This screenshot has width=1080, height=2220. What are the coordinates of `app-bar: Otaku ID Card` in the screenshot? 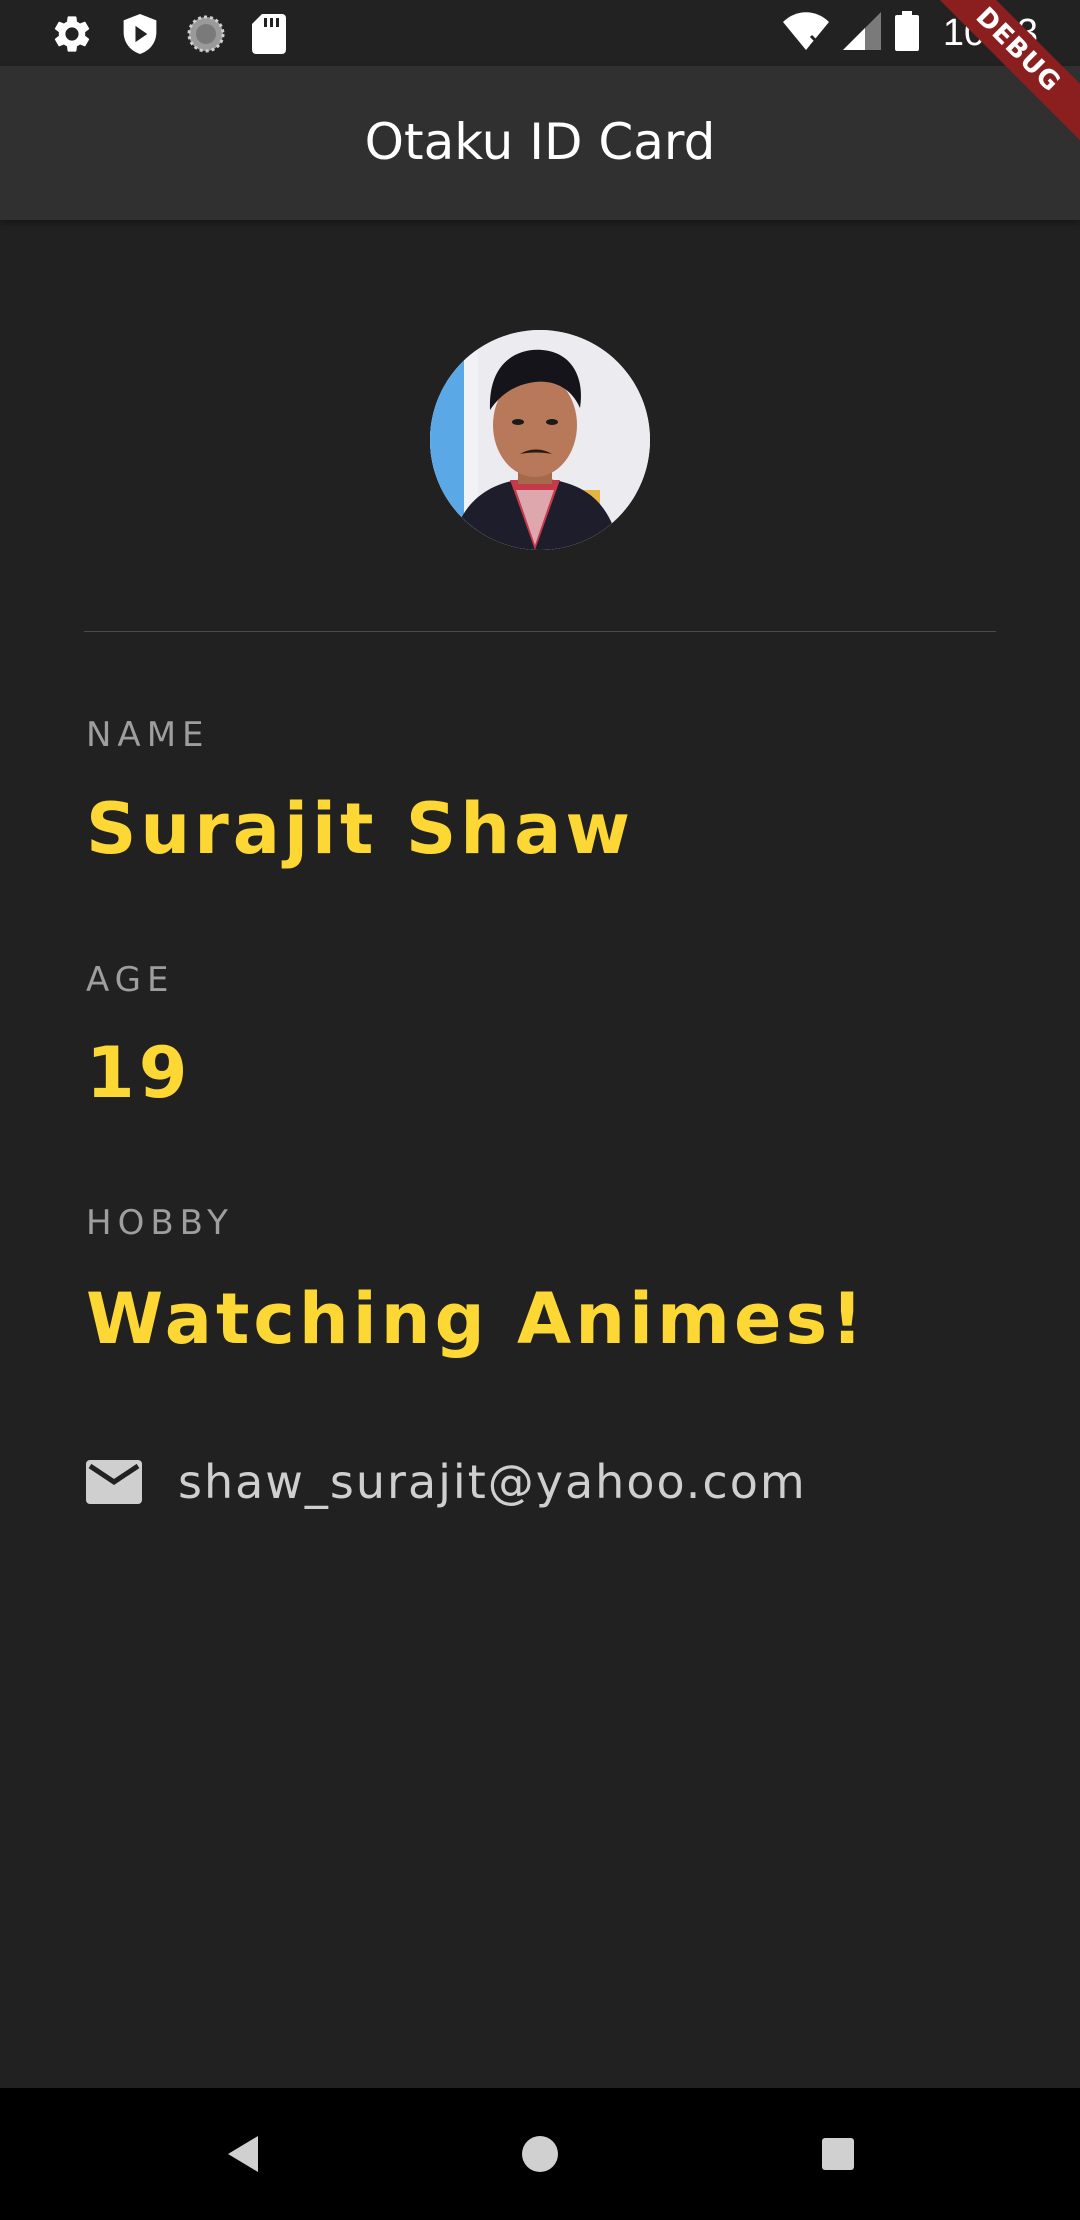 It's located at (540, 143).